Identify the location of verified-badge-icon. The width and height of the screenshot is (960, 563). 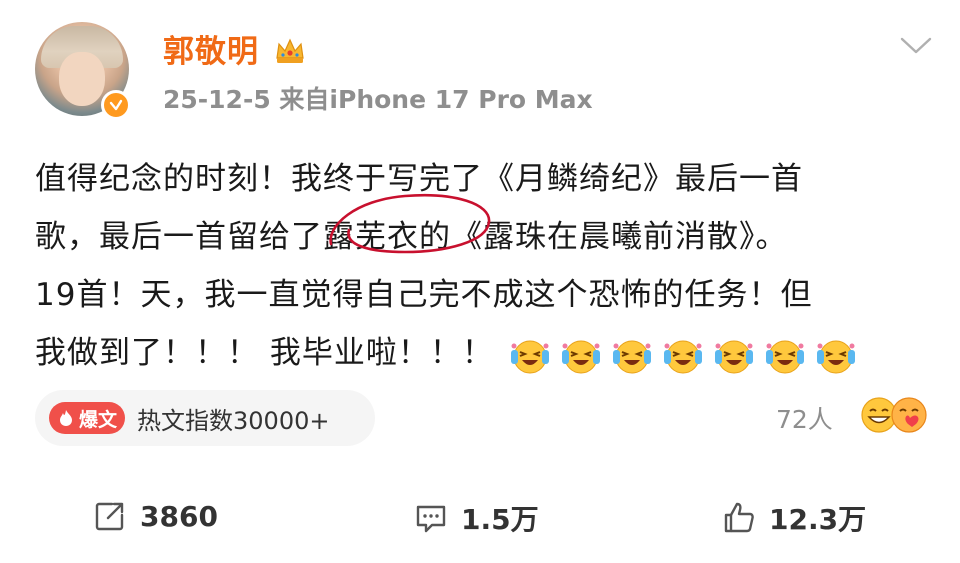
(116, 105).